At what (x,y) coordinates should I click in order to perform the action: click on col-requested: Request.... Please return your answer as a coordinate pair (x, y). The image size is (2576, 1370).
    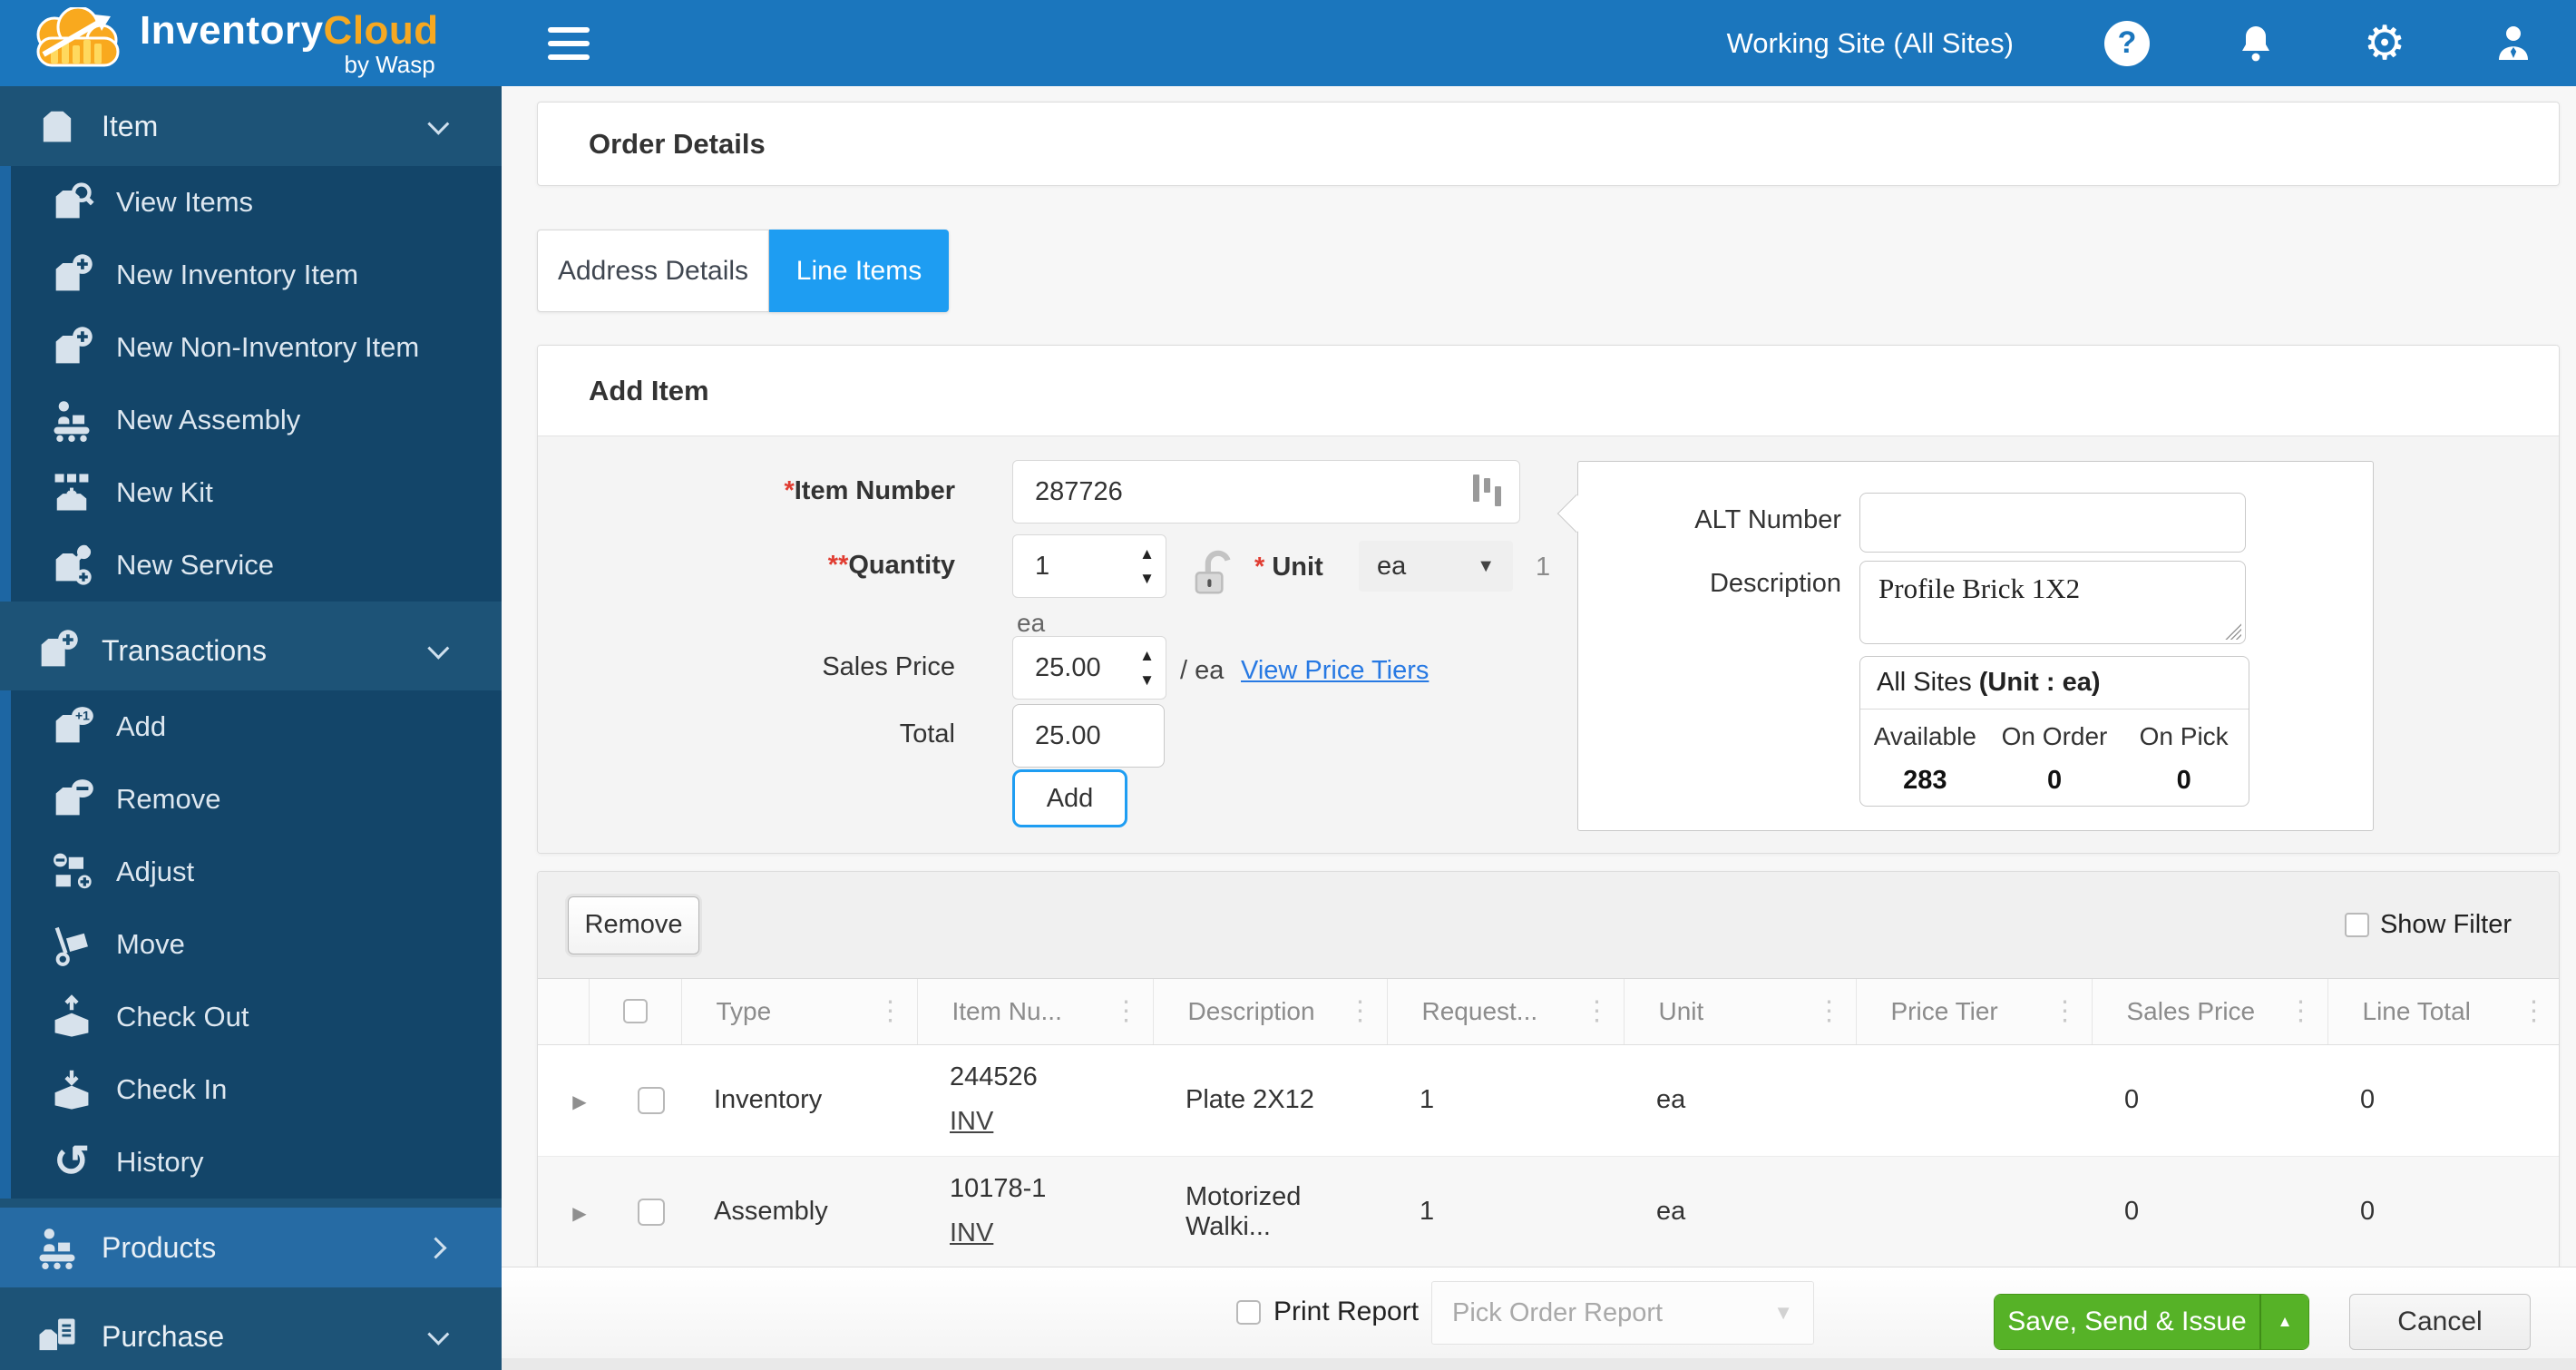
    Looking at the image, I should click on (1480, 1011).